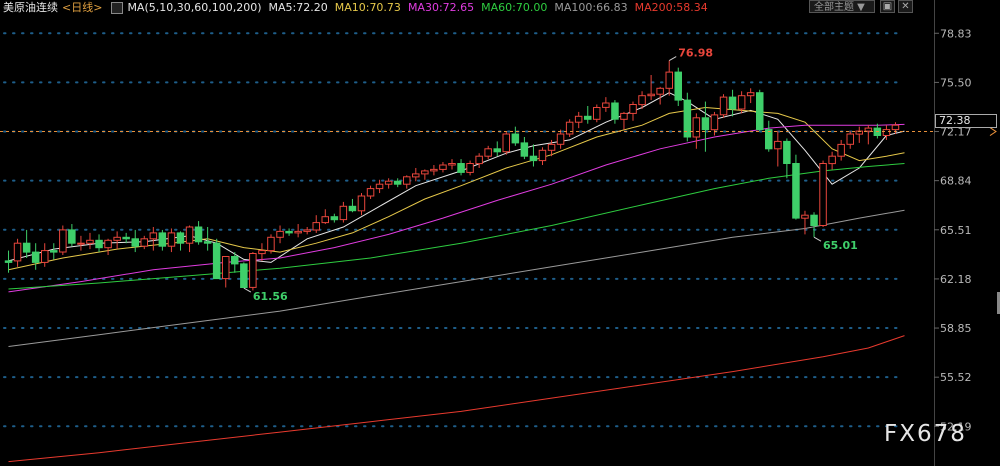 This screenshot has height=466, width=1000. I want to click on price-annotation: 61.56, so click(270, 296).